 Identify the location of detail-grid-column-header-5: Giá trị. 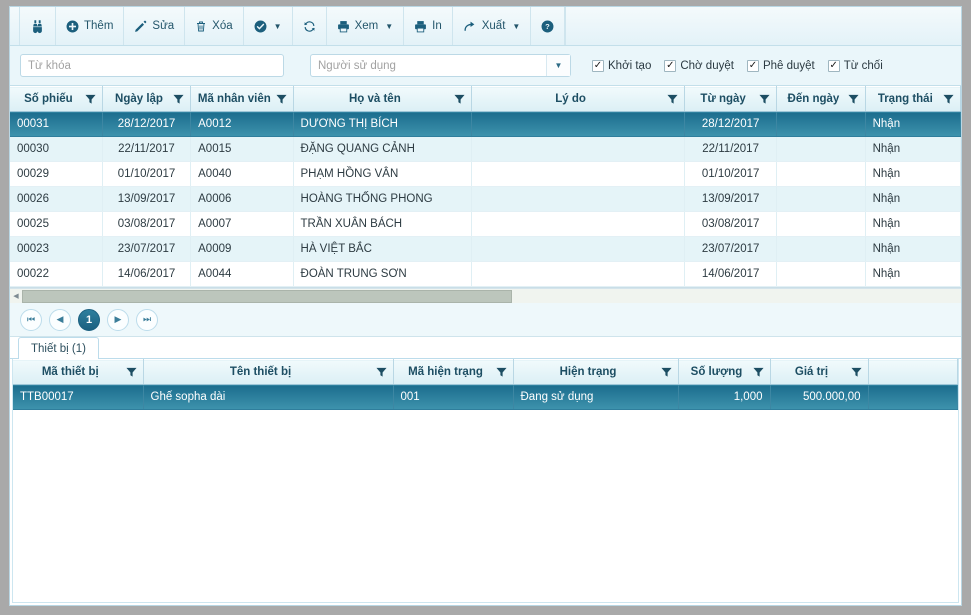
(819, 372).